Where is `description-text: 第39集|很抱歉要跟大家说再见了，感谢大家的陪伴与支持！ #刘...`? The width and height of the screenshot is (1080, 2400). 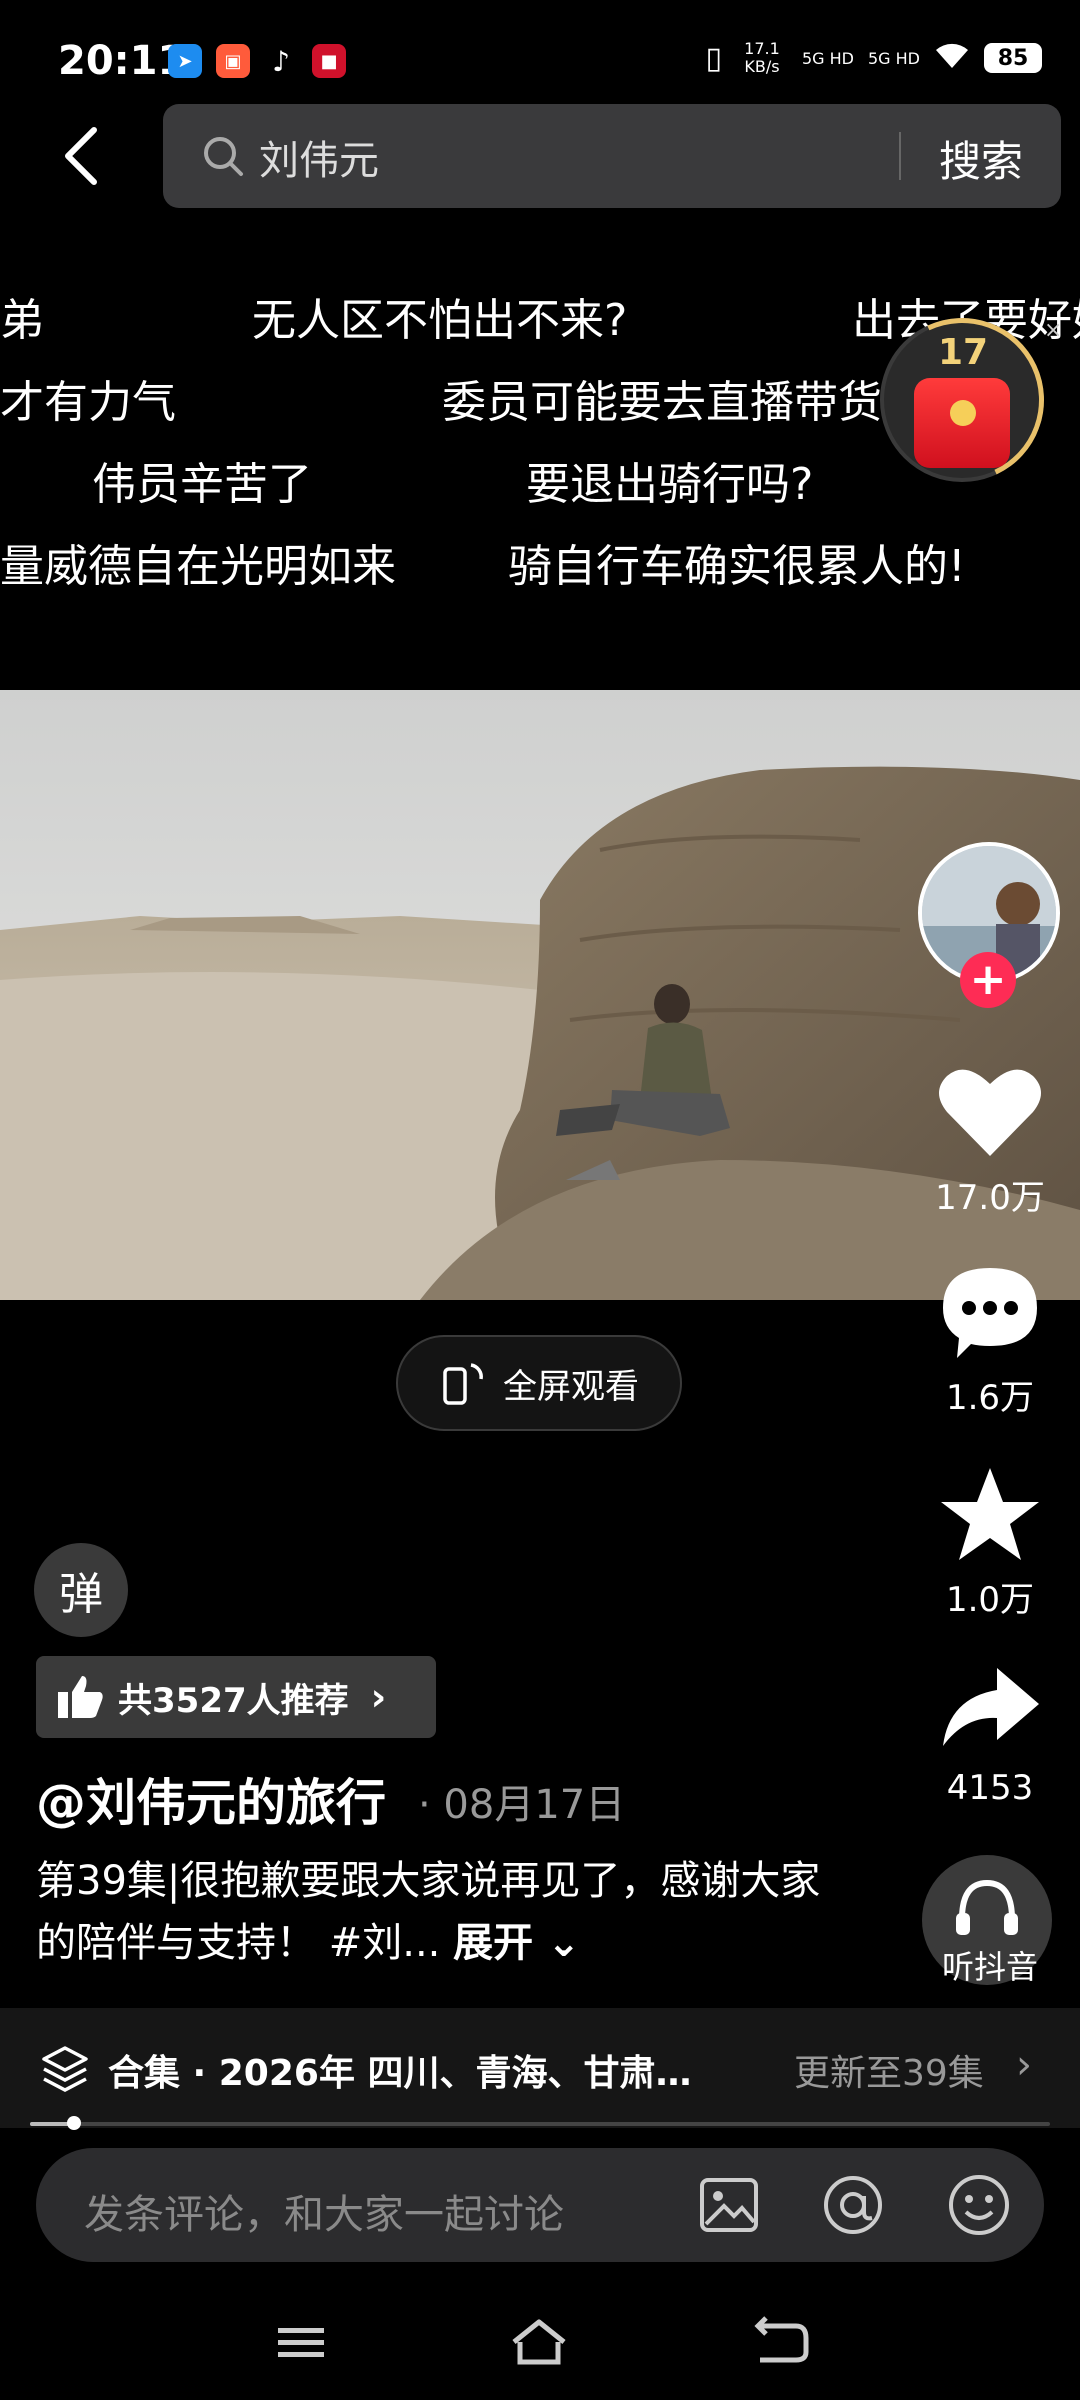
description-text: 第39集|很抱歉要跟大家说再见了，感谢大家的陪伴与支持！ #刘... is located at coordinates (428, 1912).